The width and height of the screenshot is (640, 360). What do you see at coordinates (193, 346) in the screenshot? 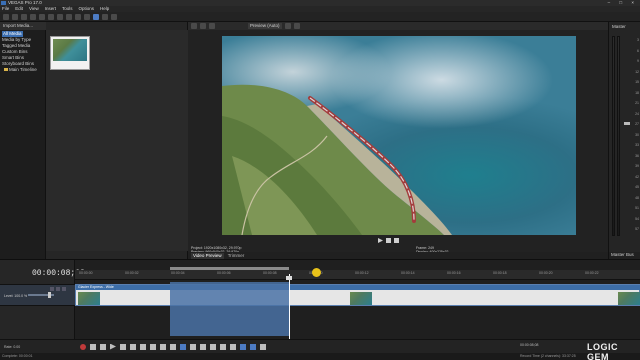
I see `envelope-edit-tool-icon` at bounding box center [193, 346].